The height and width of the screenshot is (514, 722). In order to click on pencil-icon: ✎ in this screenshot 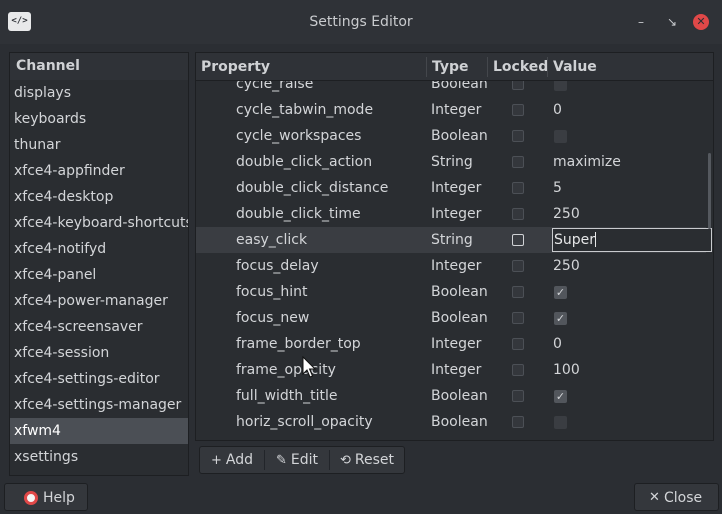, I will do `click(281, 460)`.